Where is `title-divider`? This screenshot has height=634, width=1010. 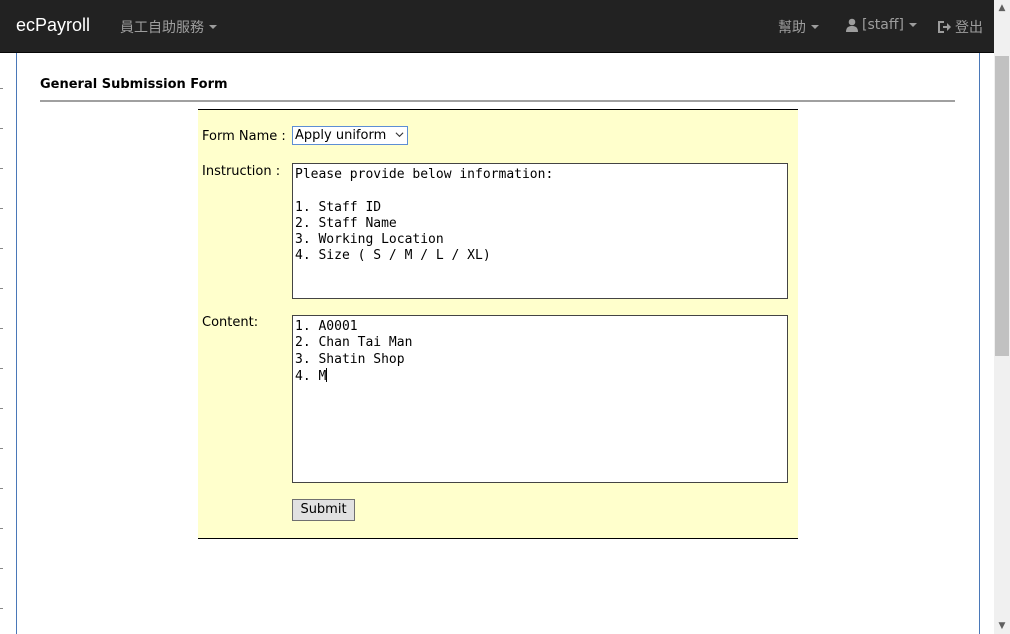 title-divider is located at coordinates (497, 101).